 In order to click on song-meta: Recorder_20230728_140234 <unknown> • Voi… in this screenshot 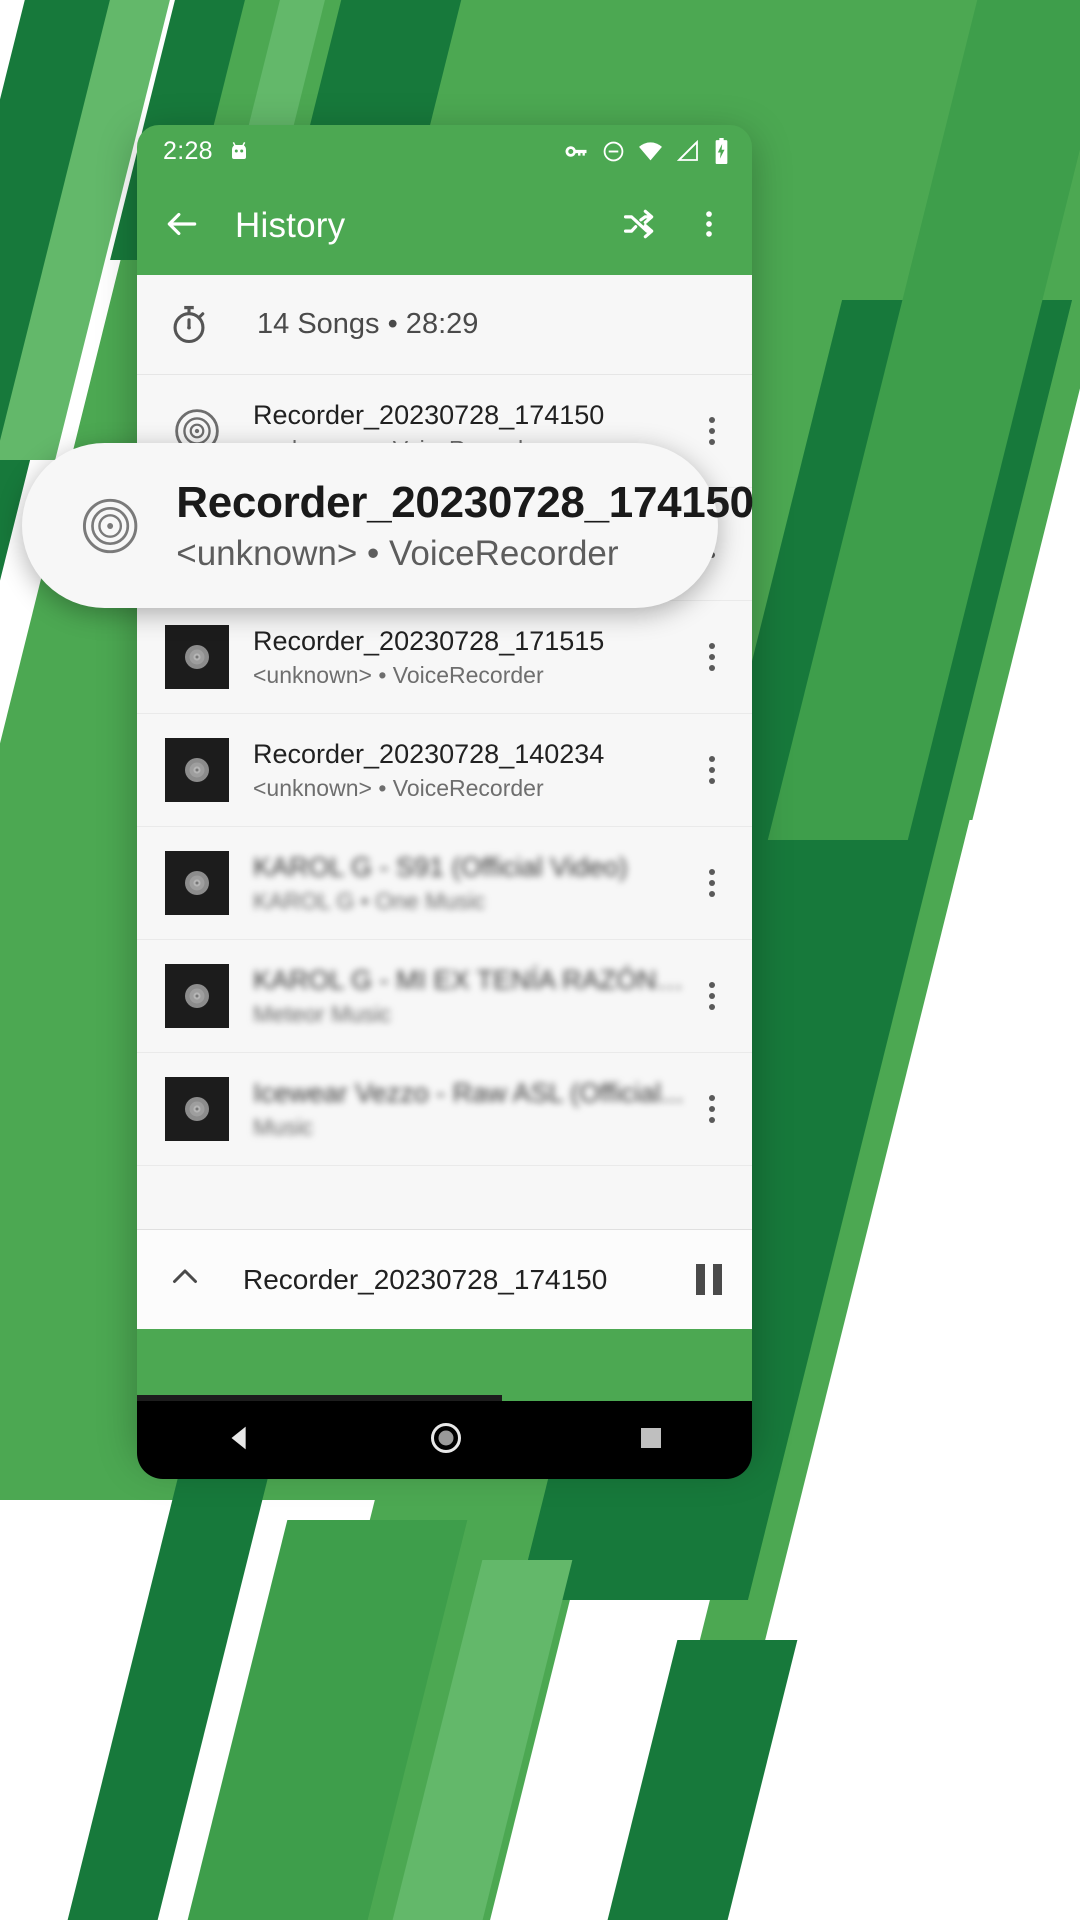, I will do `click(469, 770)`.